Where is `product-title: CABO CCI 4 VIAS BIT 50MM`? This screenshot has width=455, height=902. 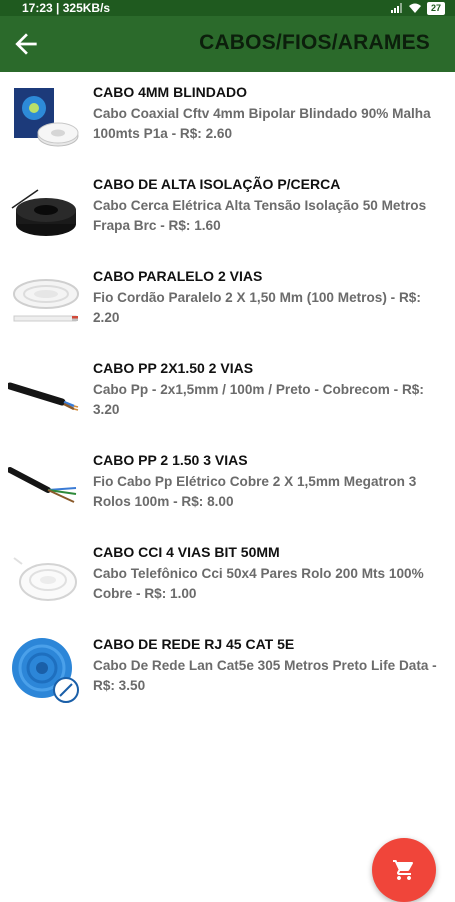
product-title: CABO CCI 4 VIAS BIT 50MM is located at coordinates (186, 552).